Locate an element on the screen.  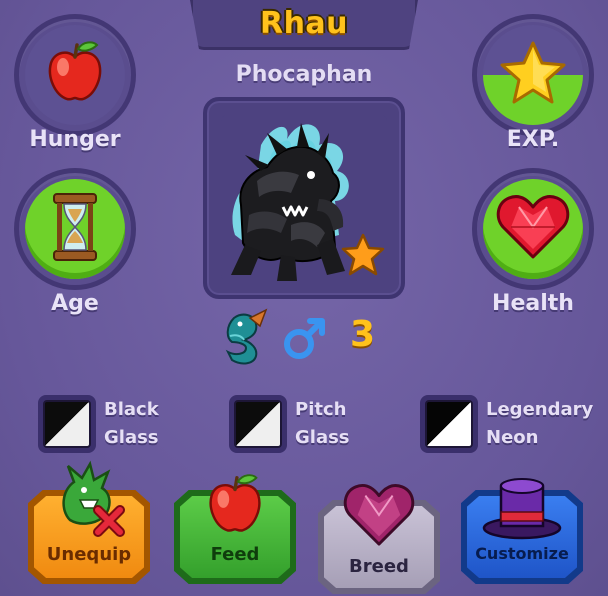
gene-secondary: Neon is located at coordinates (512, 437).